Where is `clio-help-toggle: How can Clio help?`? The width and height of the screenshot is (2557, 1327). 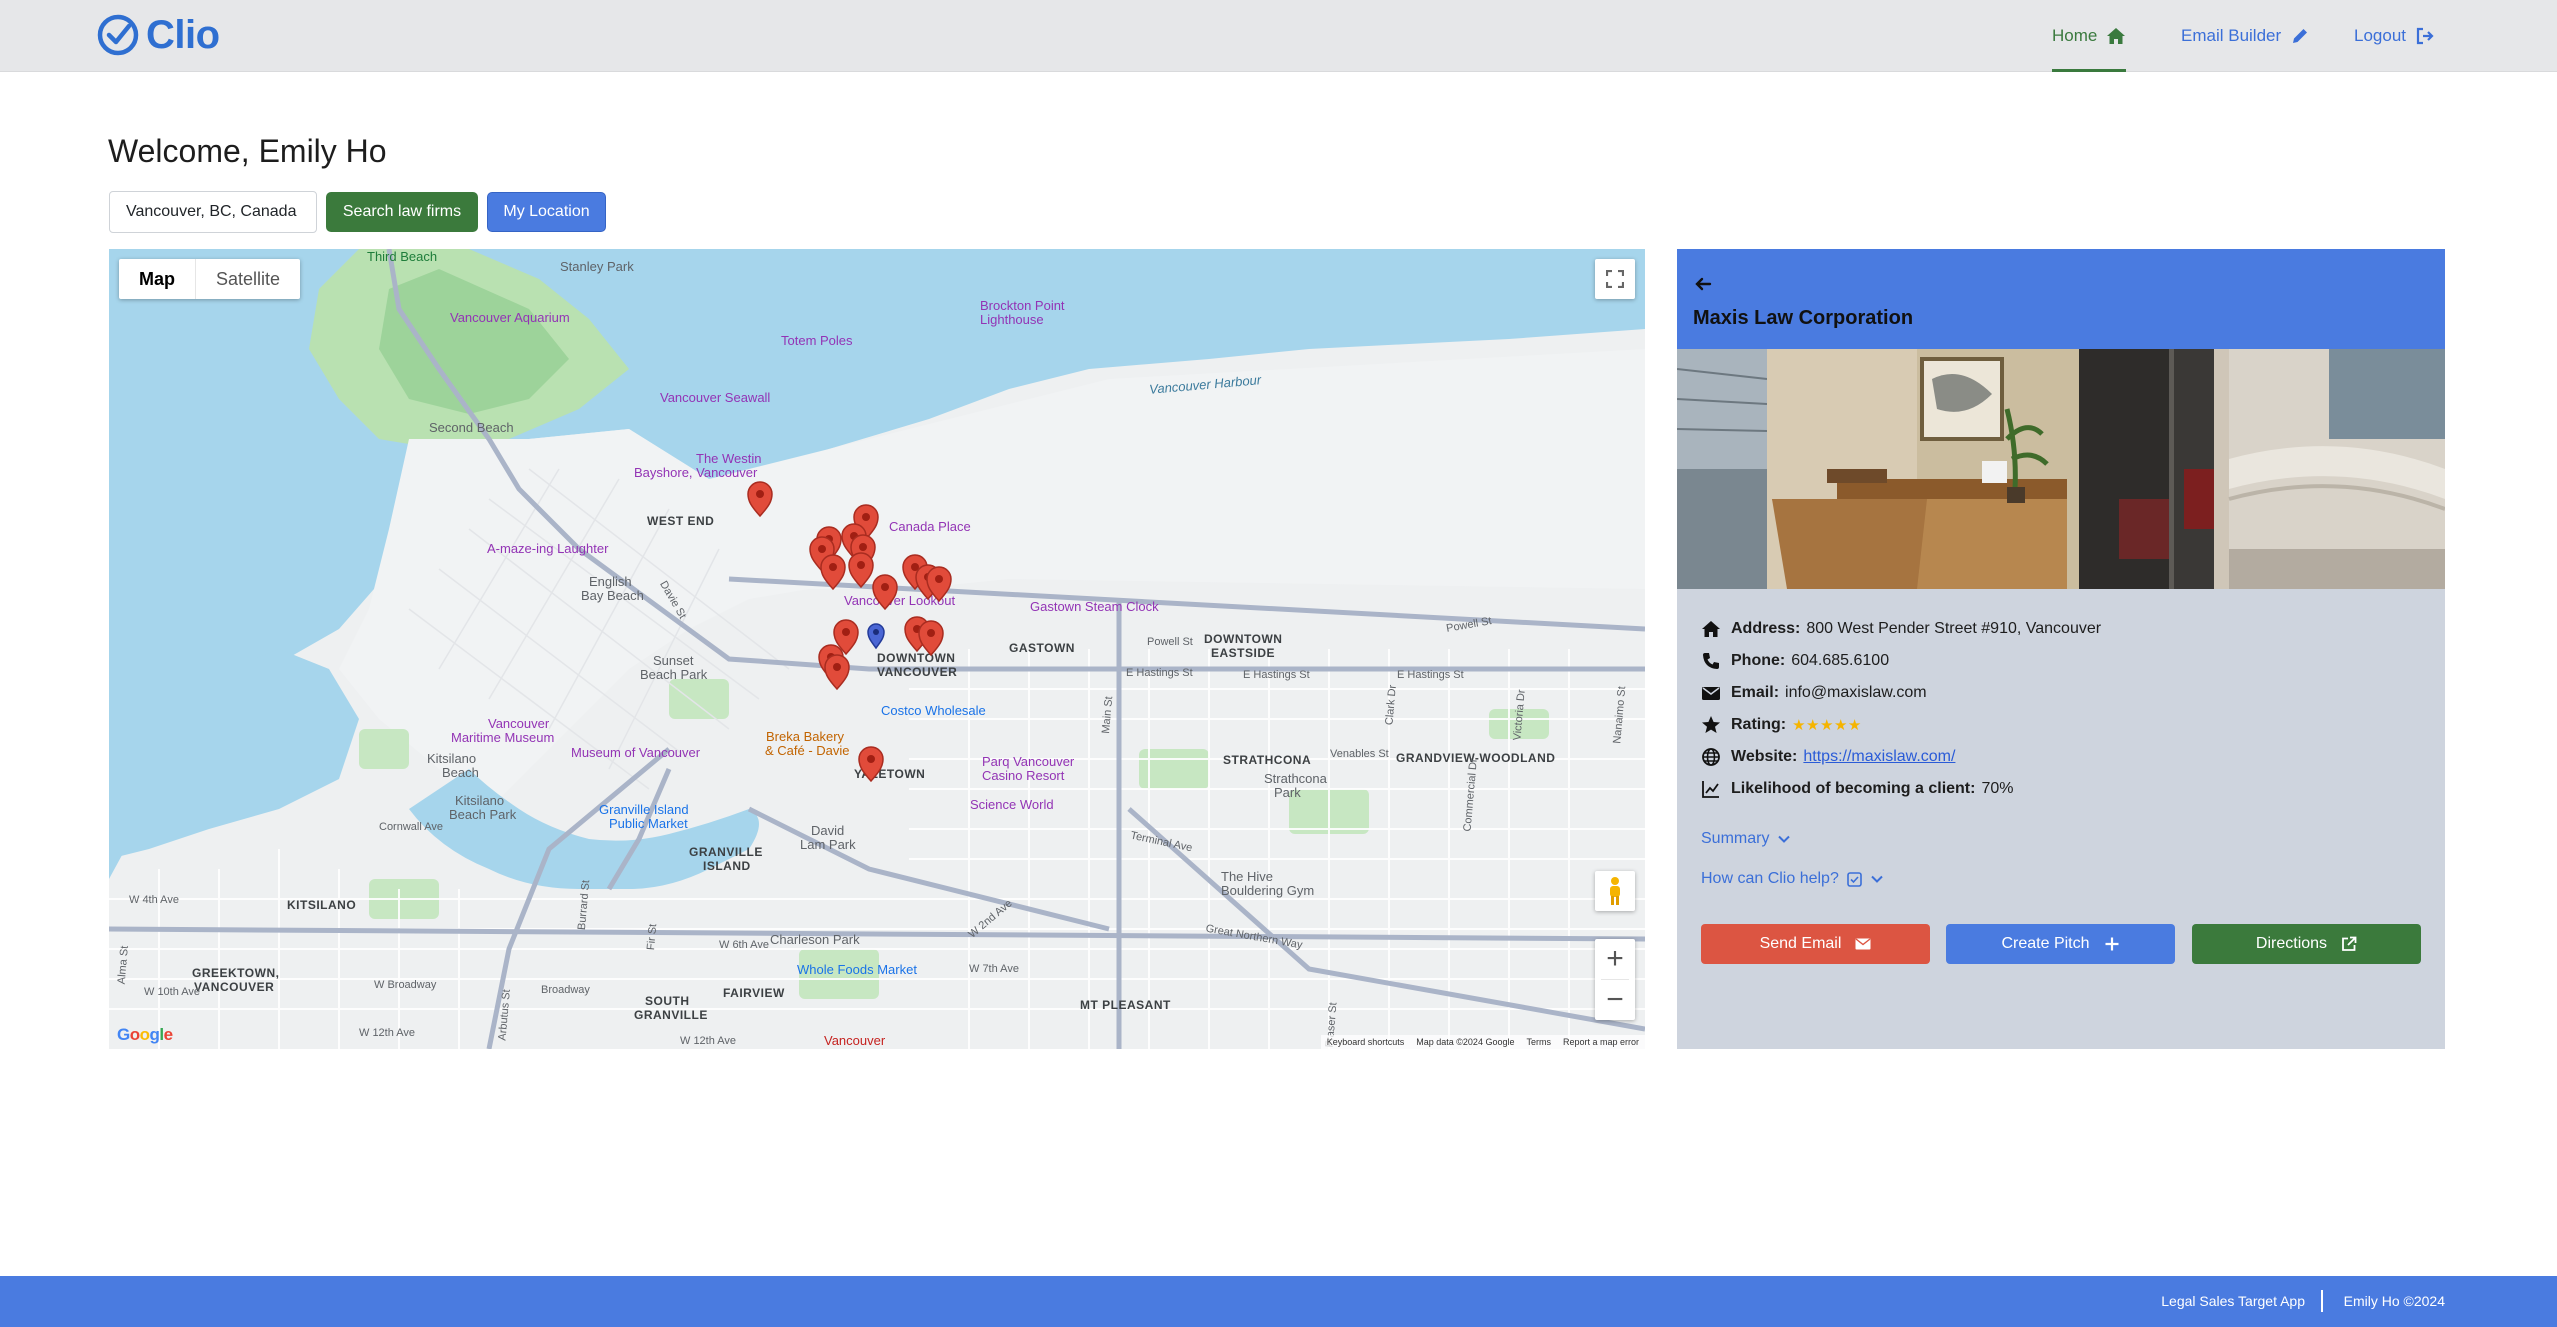
clio-help-toggle: How can Clio help? is located at coordinates (1792, 879).